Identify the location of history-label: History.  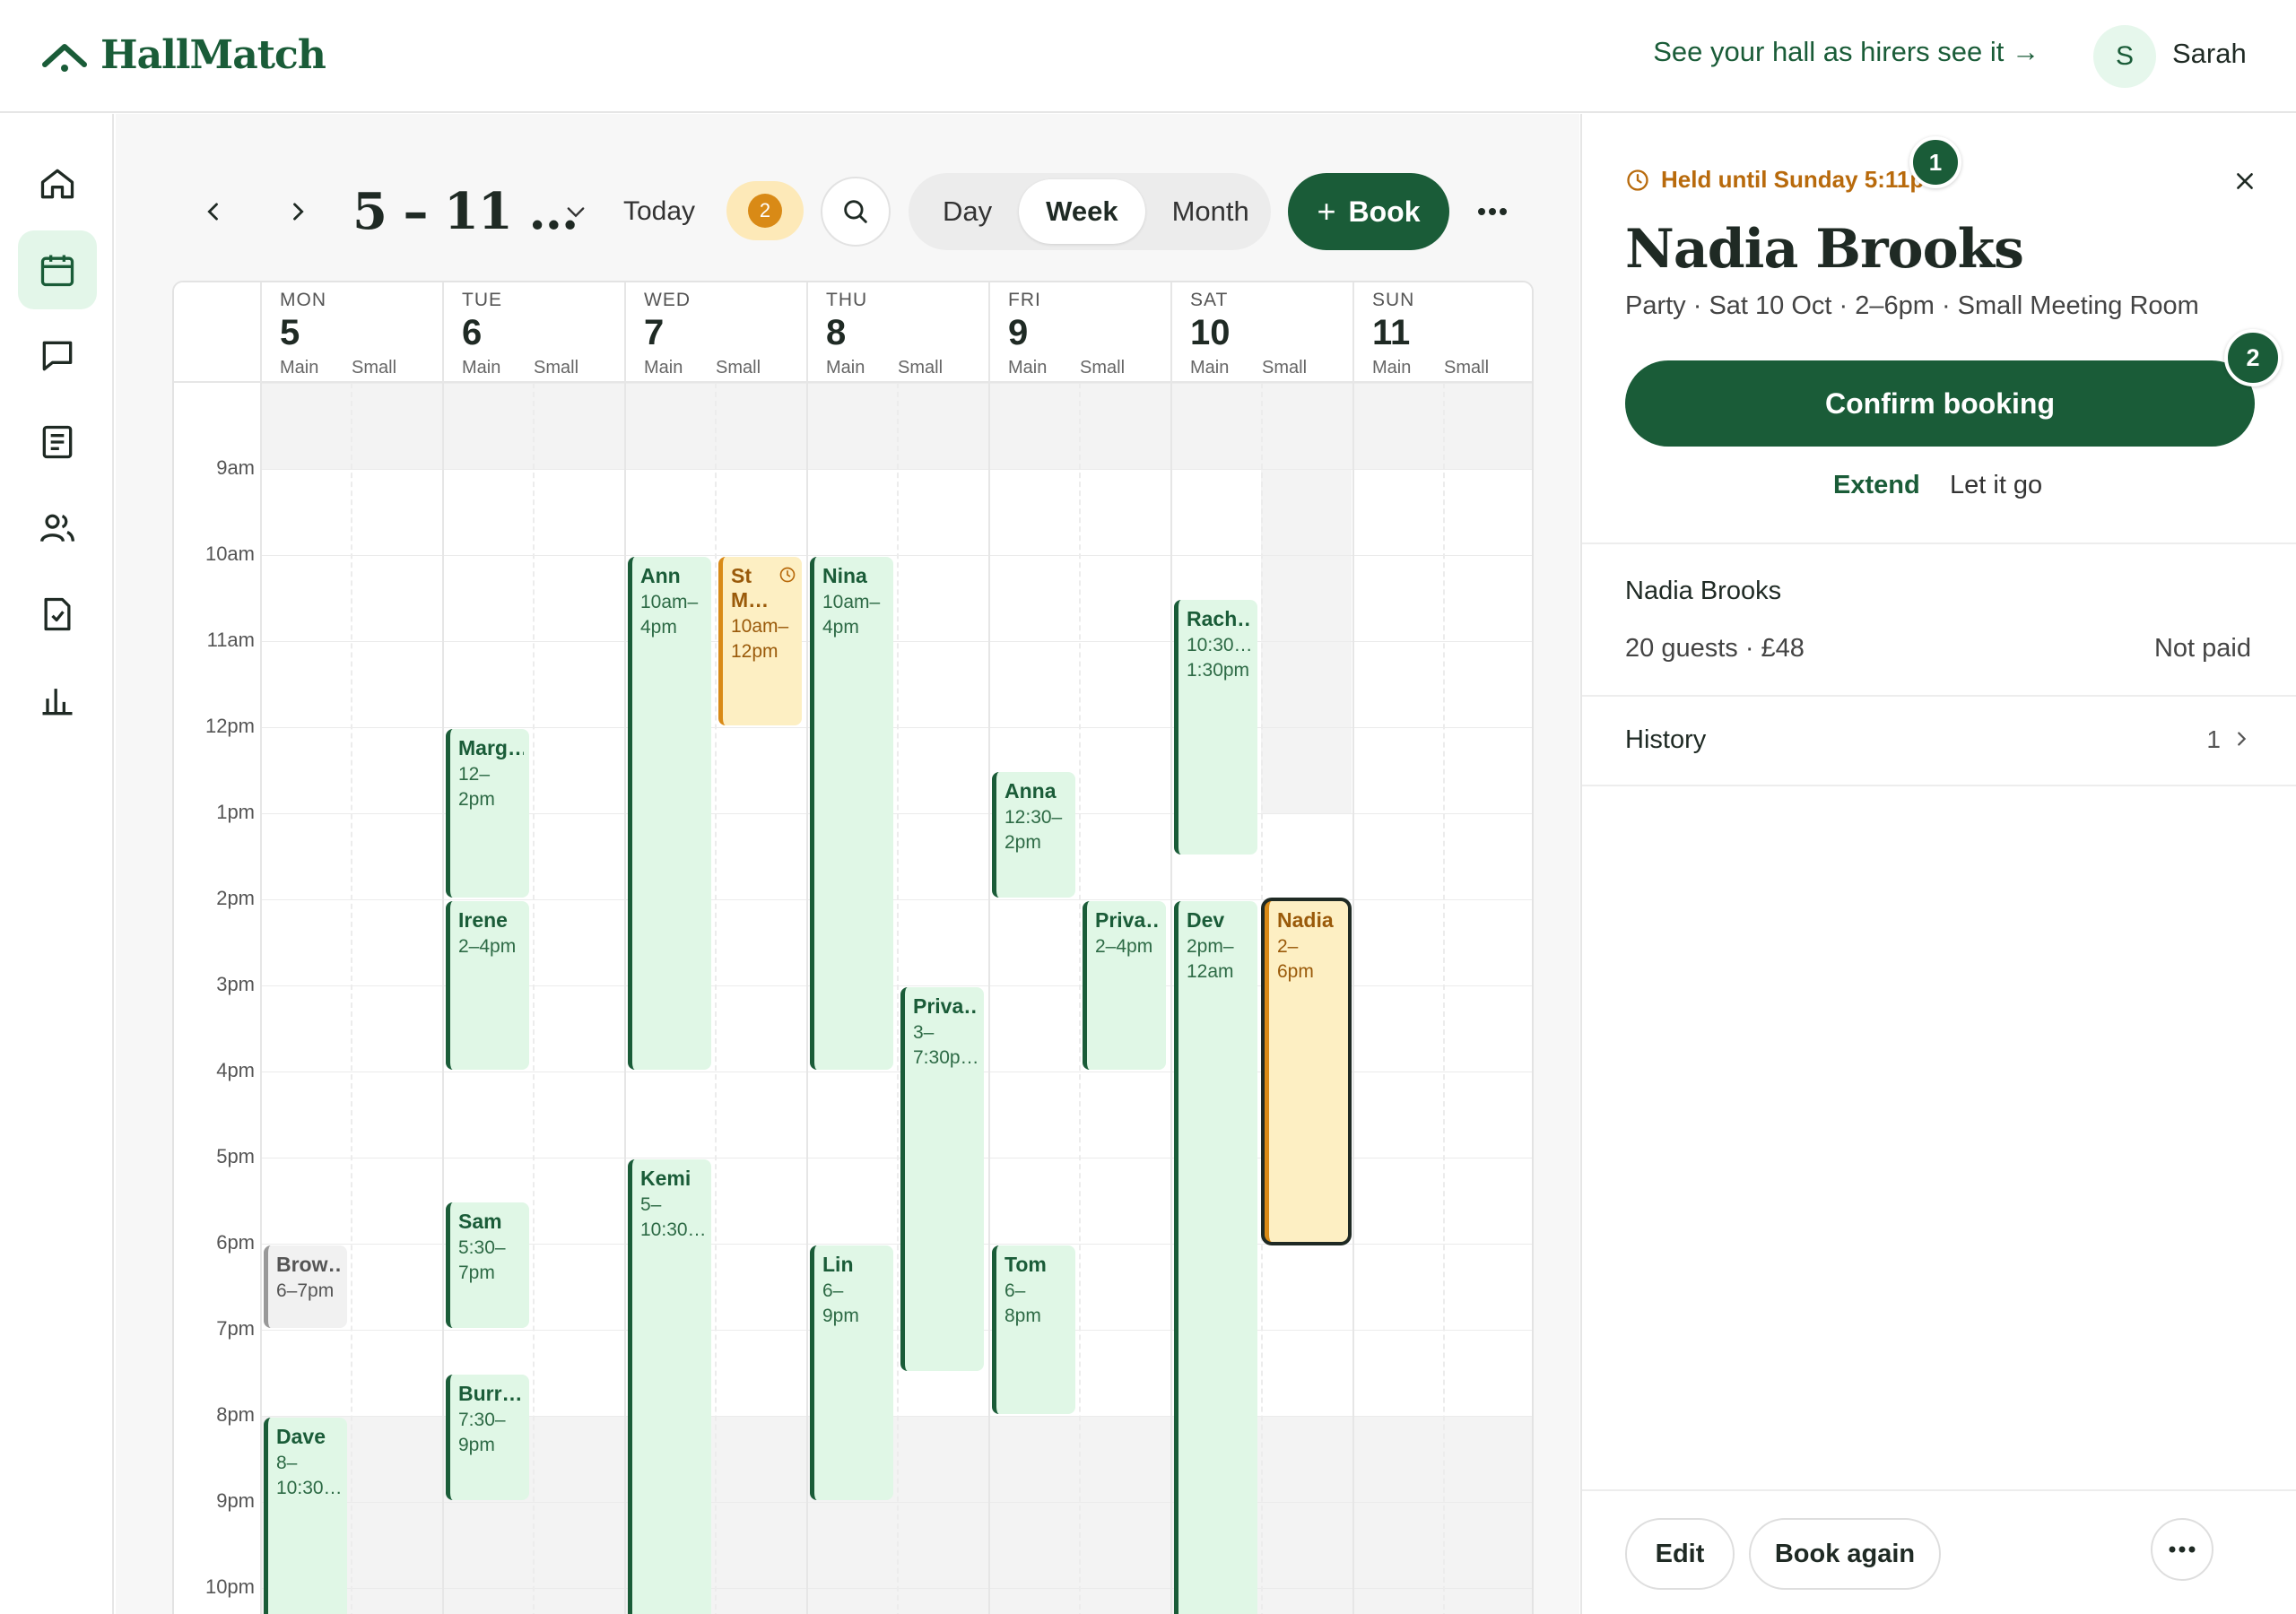
(1666, 739).